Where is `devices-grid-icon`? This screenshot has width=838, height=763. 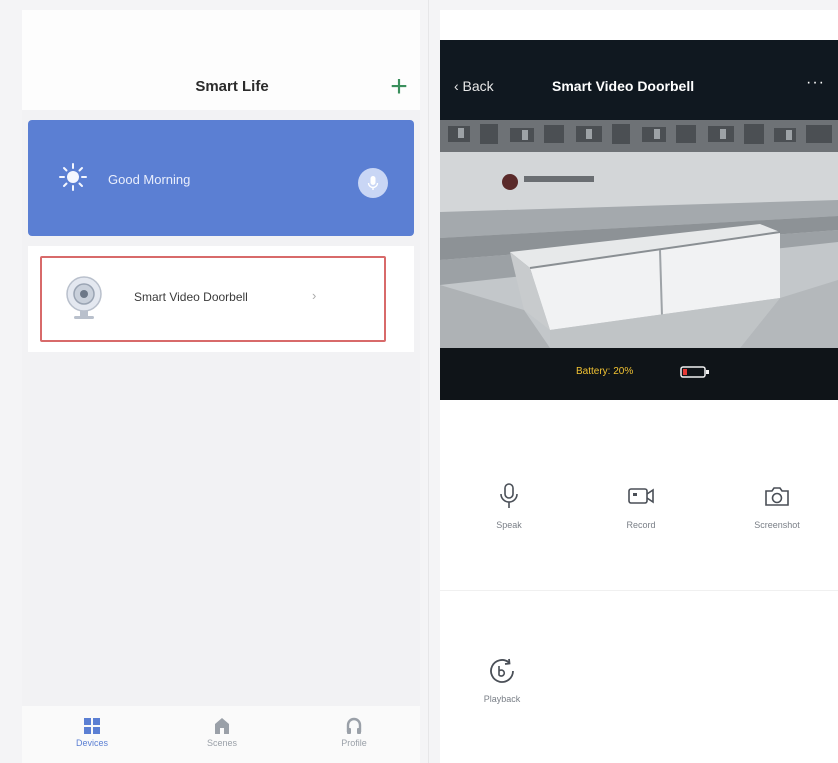
devices-grid-icon is located at coordinates (92, 726).